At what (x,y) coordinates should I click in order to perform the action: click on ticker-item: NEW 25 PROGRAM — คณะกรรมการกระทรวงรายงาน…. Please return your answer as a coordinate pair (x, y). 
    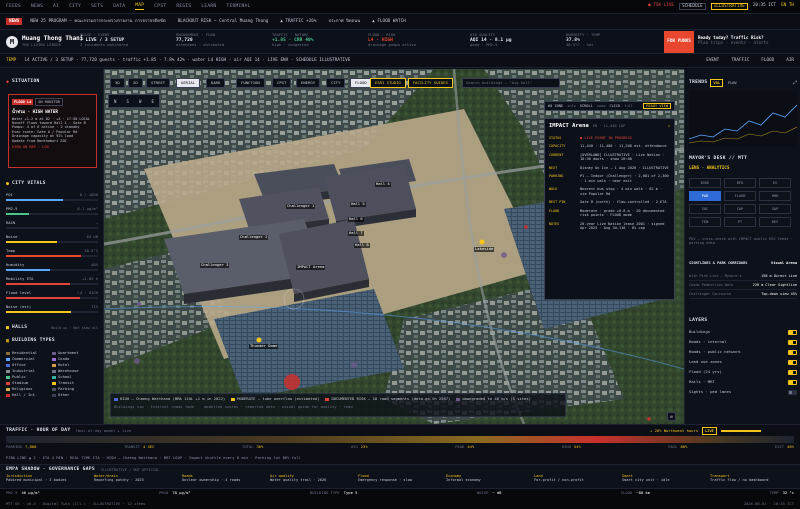
    Looking at the image, I should click on (97, 21).